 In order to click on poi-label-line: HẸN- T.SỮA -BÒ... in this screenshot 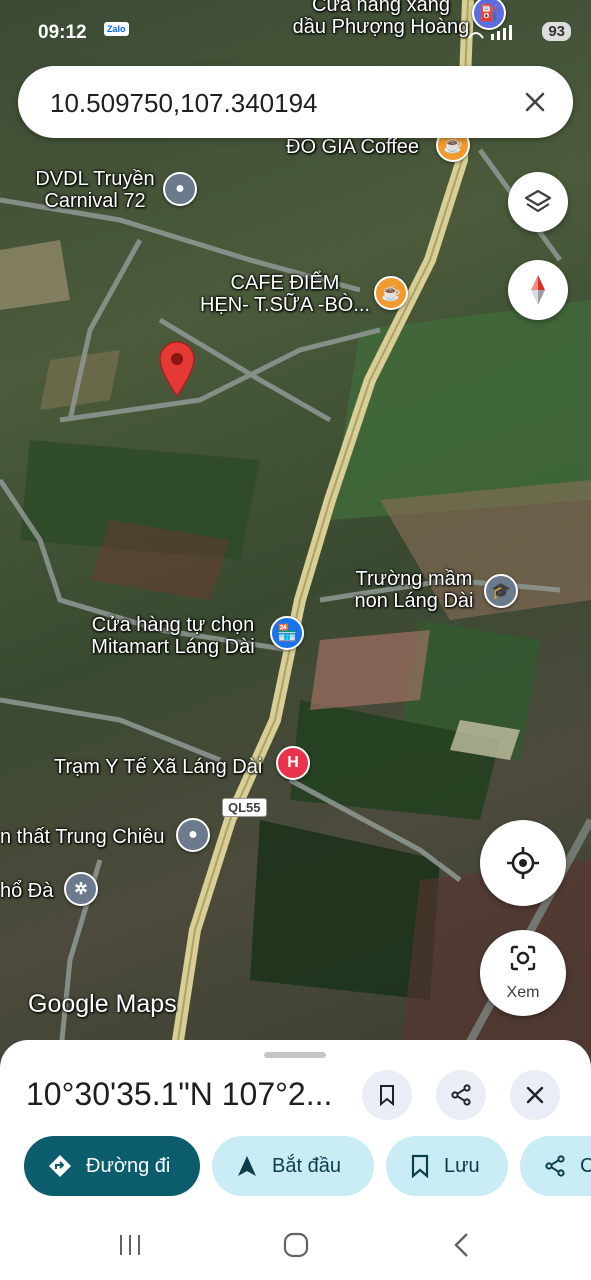, I will do `click(285, 305)`.